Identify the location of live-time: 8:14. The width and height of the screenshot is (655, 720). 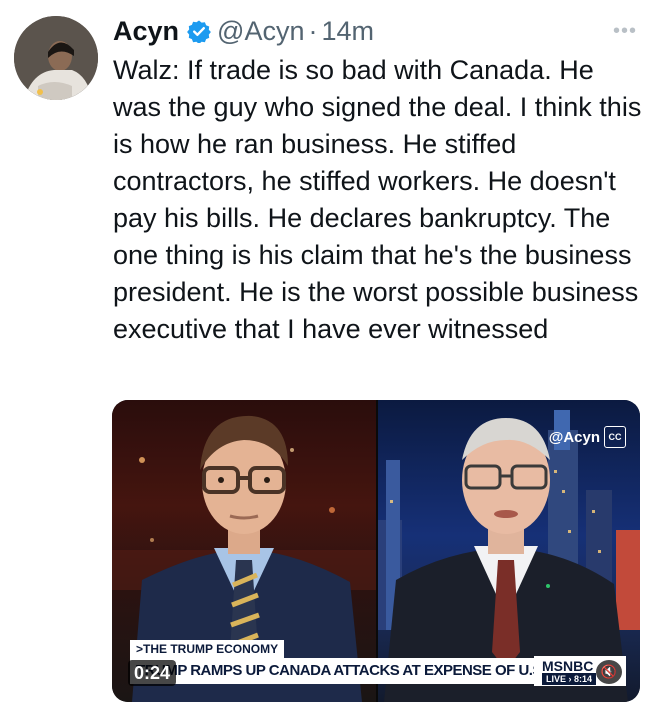
(583, 679).